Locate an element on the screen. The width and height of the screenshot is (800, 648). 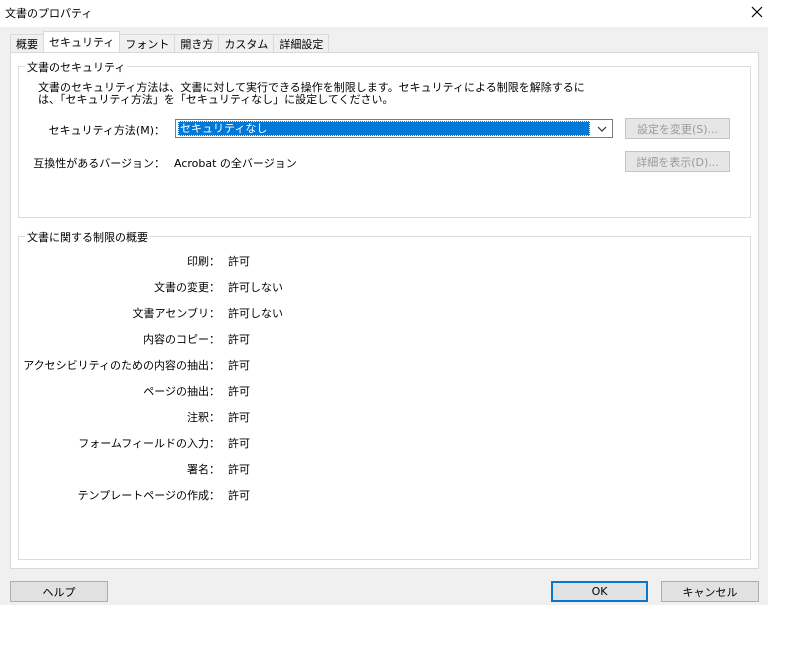
button-label: ヘルプ is located at coordinates (59, 592).